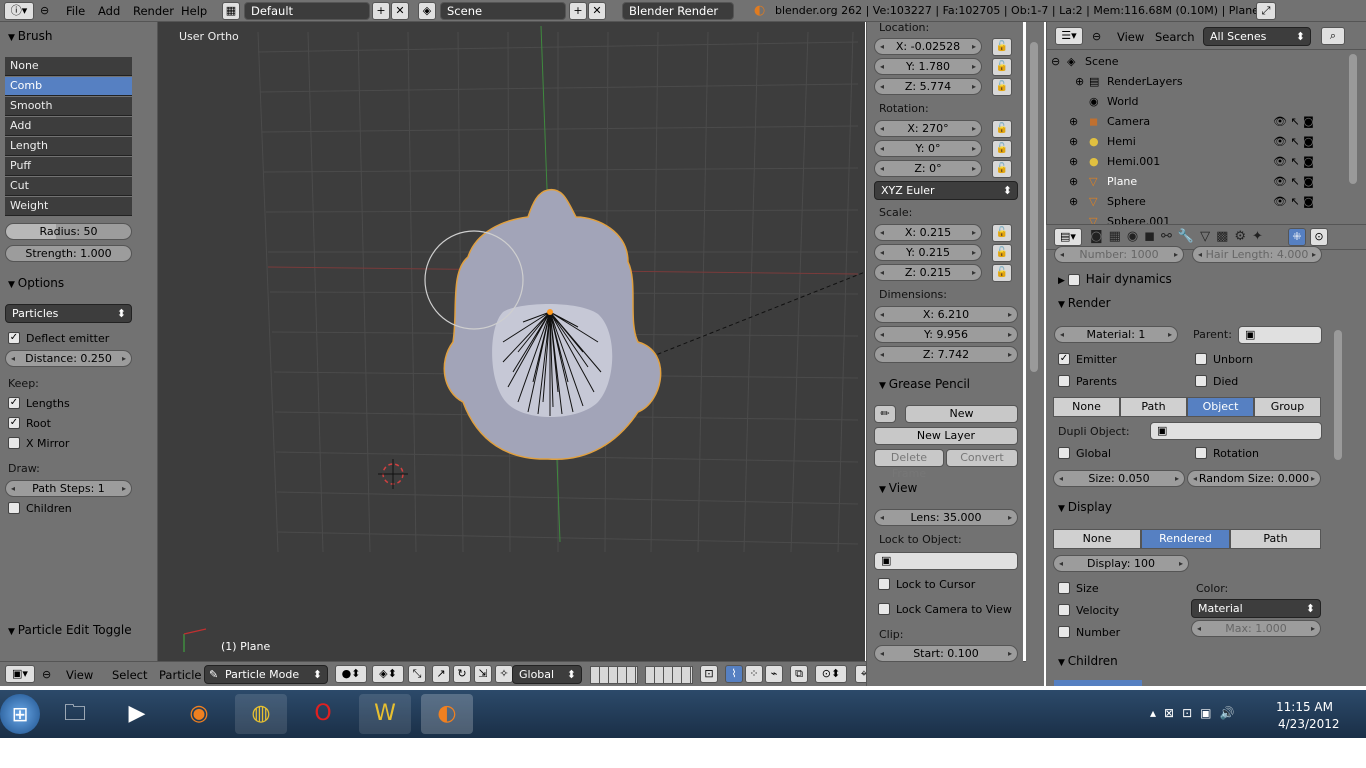 This screenshot has height=768, width=1366. What do you see at coordinates (36, 283) in the screenshot?
I see `options-panel-header: Options` at bounding box center [36, 283].